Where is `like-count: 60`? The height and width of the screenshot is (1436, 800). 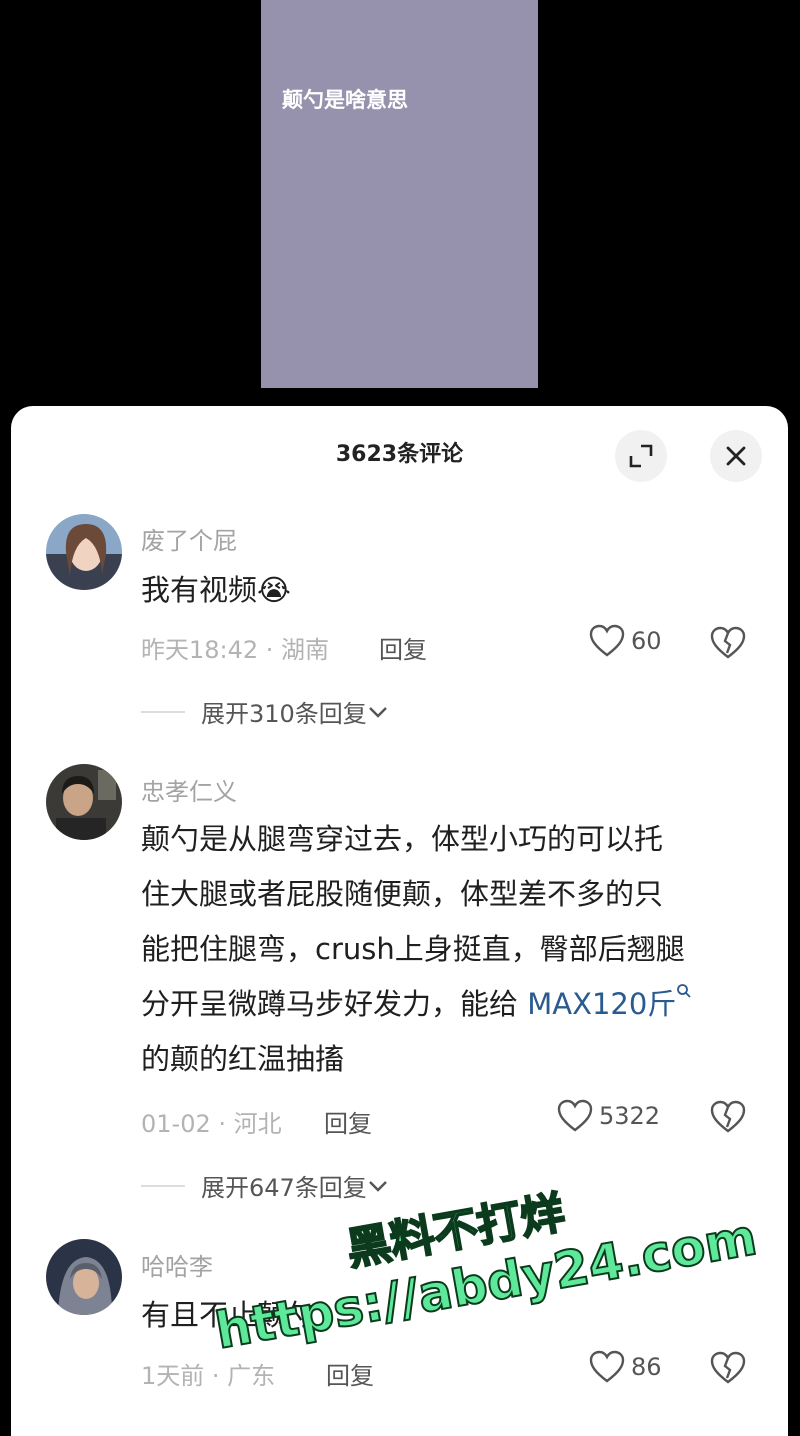
like-count: 60 is located at coordinates (646, 641).